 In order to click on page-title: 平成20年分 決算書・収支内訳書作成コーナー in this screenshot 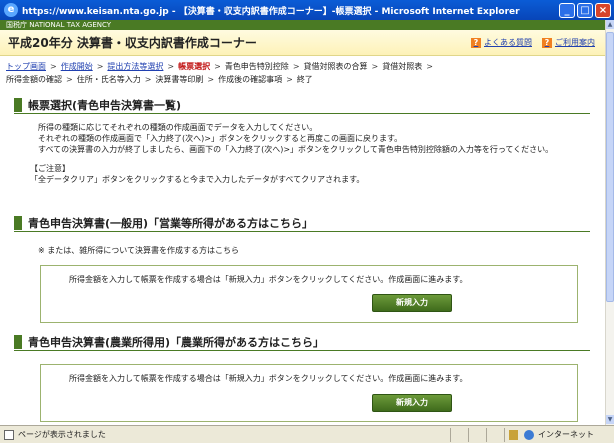, I will do `click(132, 43)`.